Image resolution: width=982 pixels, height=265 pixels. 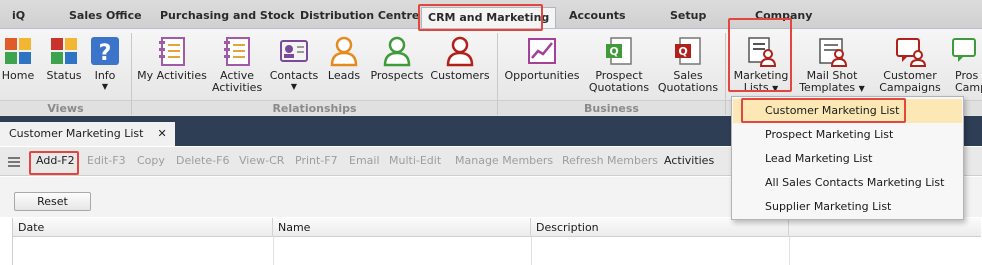 I want to click on person-orange-icon, so click(x=344, y=51).